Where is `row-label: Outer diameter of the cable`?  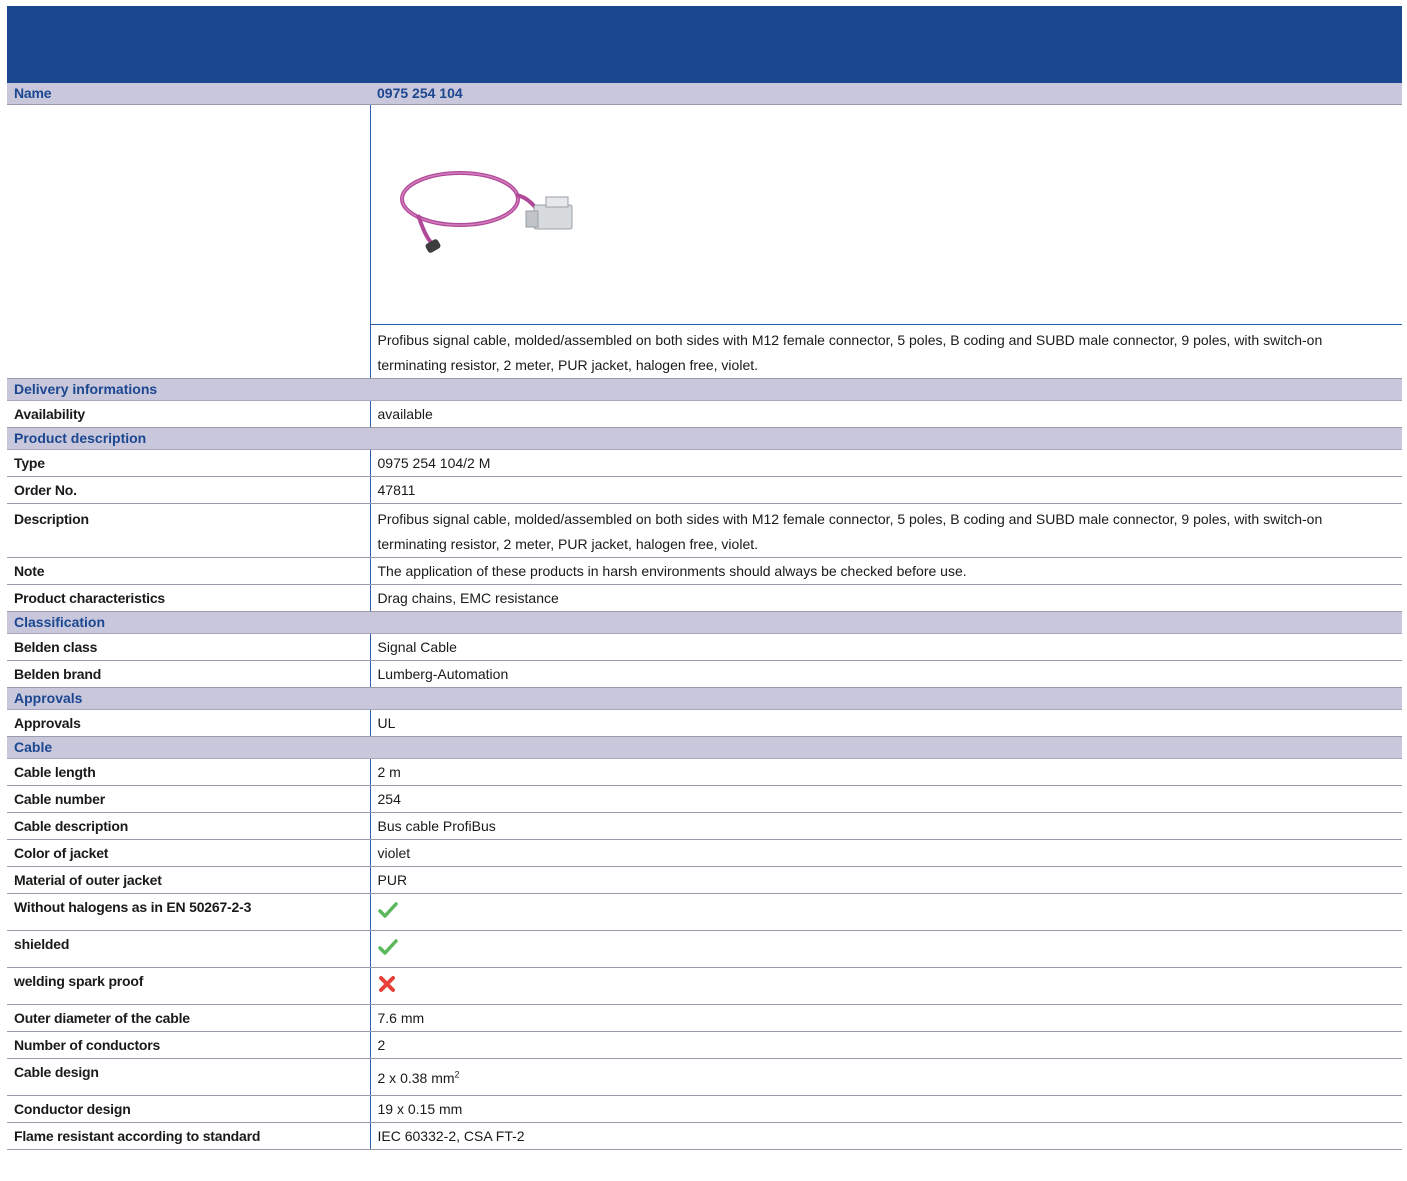 row-label: Outer diameter of the cable is located at coordinates (188, 1018).